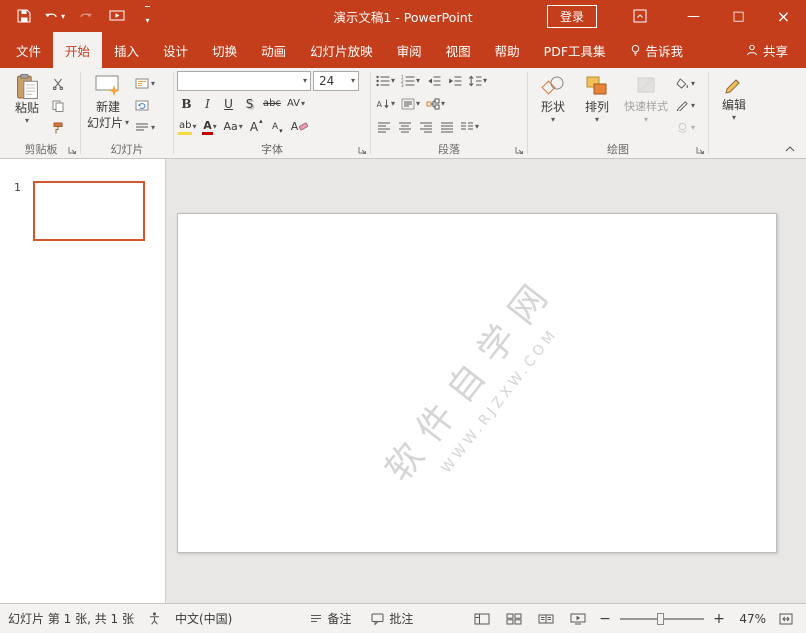 Image resolution: width=806 pixels, height=633 pixels. I want to click on zoom-percentage: 47%, so click(750, 619).